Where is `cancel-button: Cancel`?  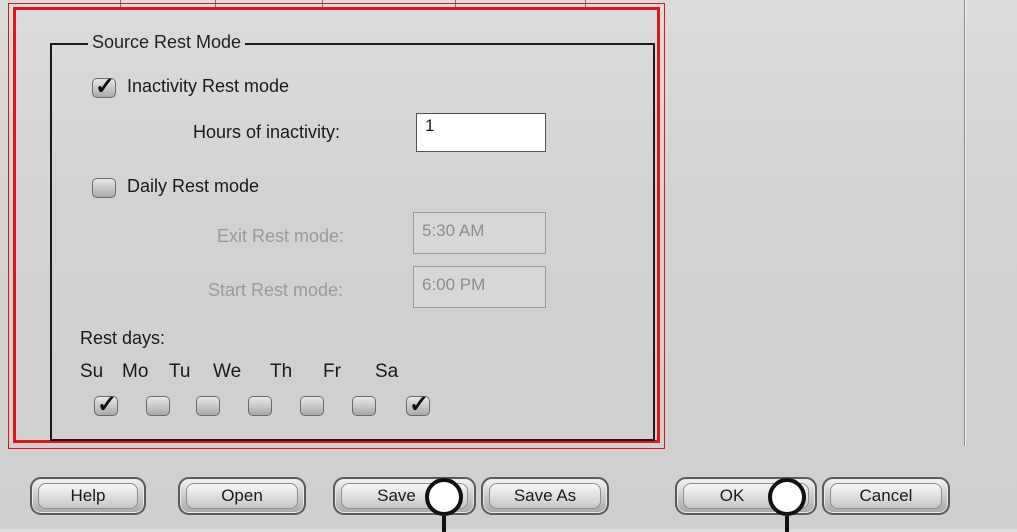
cancel-button: Cancel is located at coordinates (886, 496).